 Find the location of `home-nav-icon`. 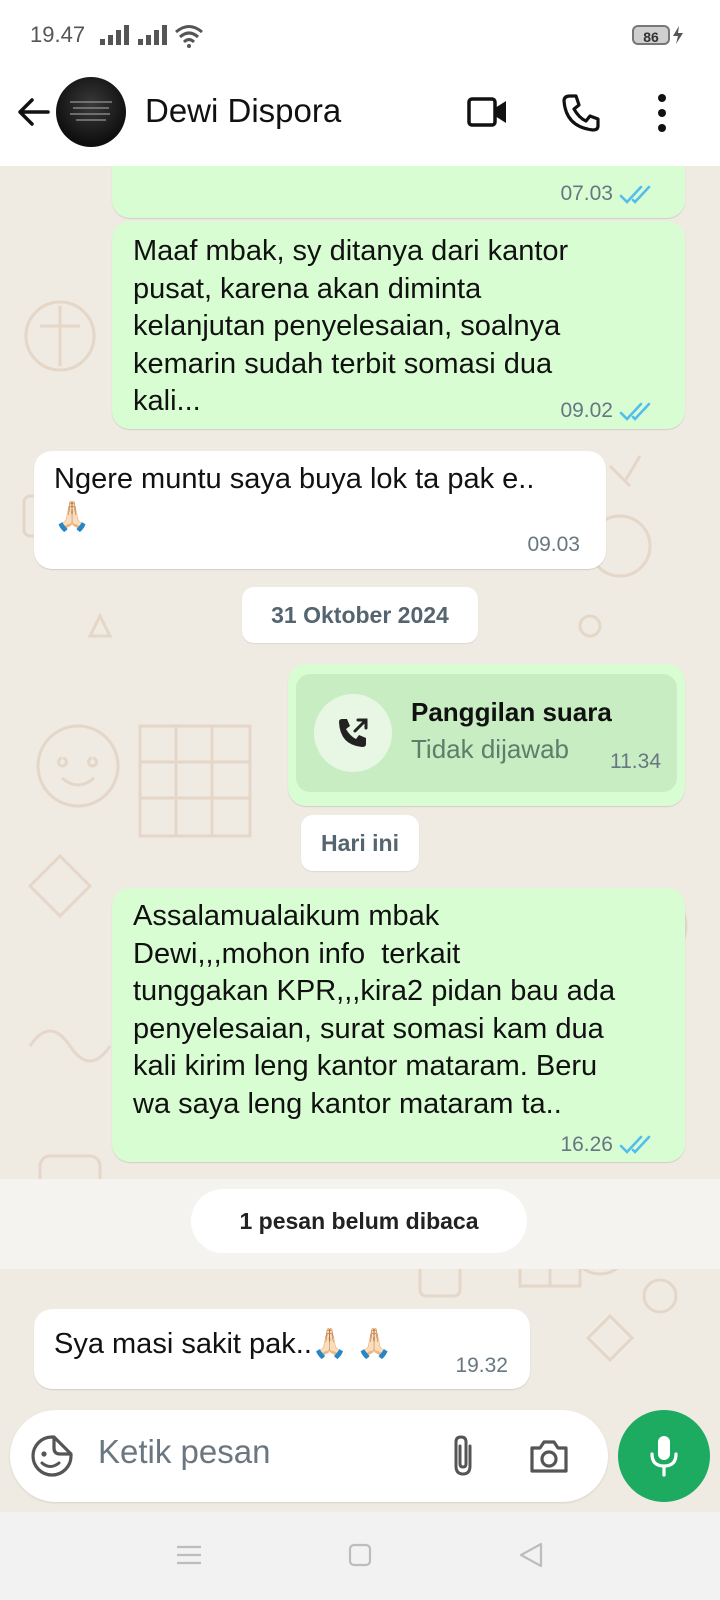

home-nav-icon is located at coordinates (360, 1555).